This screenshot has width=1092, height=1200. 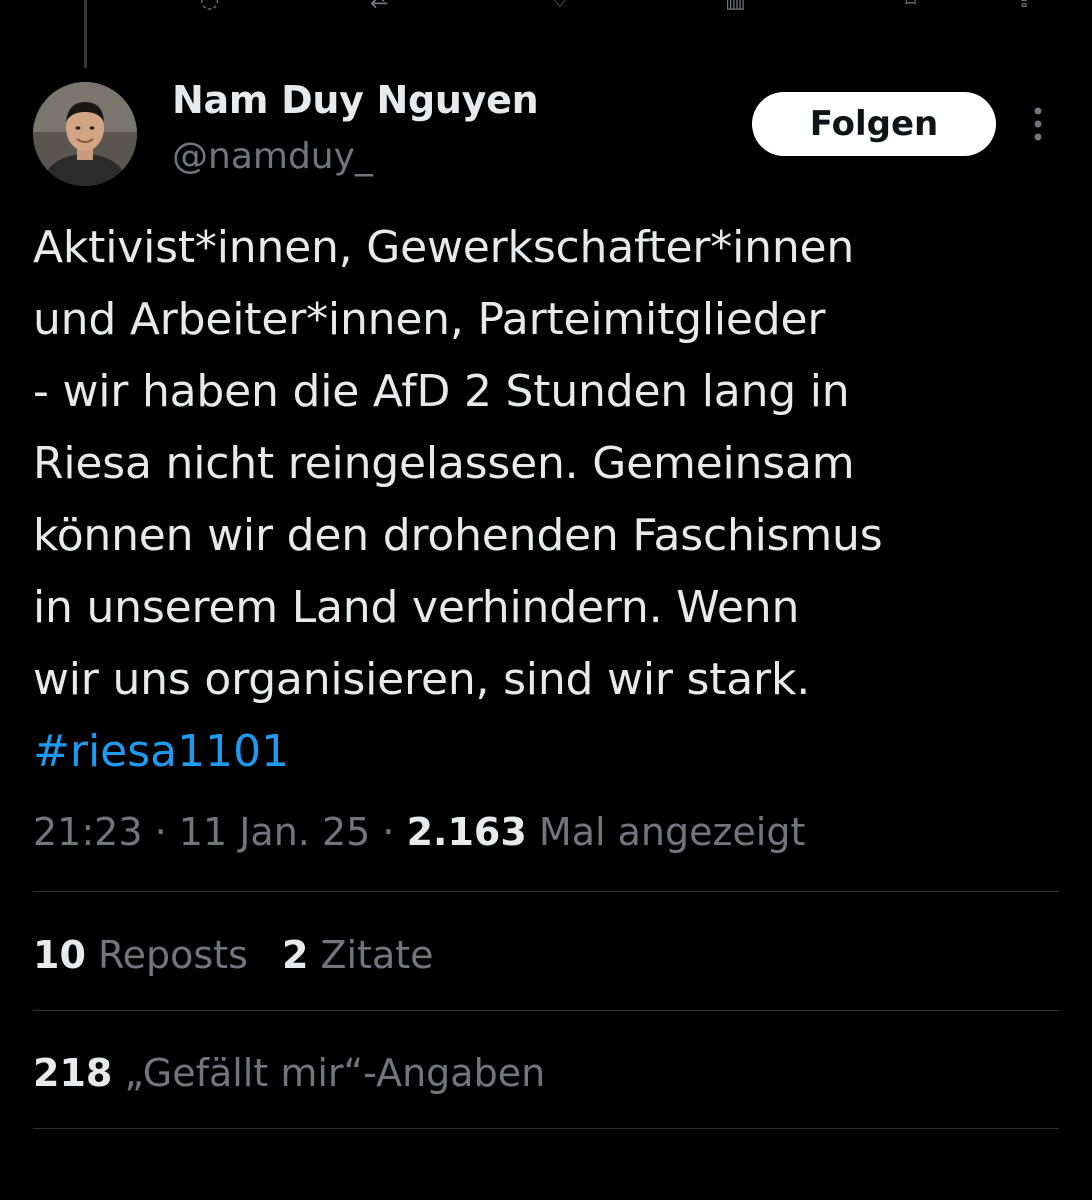 I want to click on follow-button: Folgen, so click(x=874, y=124).